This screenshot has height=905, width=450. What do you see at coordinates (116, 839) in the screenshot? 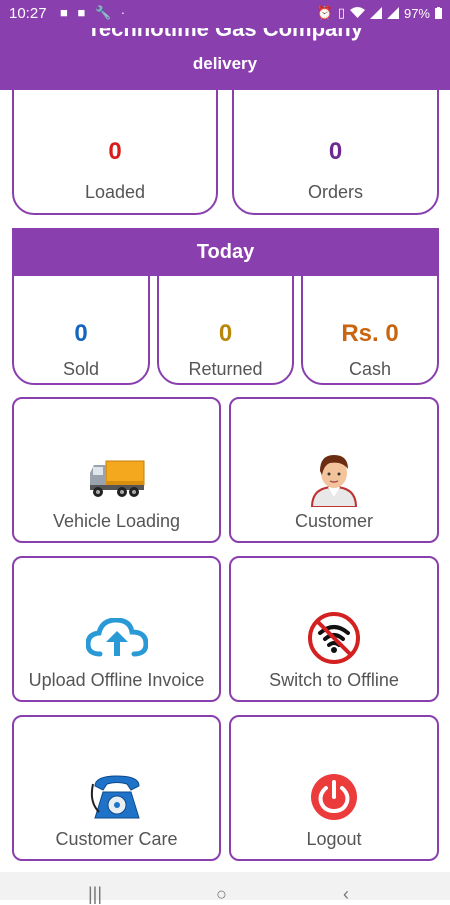
I see `customer-care-label: Customer Care` at bounding box center [116, 839].